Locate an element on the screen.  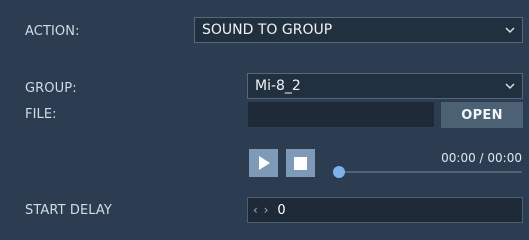
left-right-arrows-icon: ‹ › is located at coordinates (261, 210).